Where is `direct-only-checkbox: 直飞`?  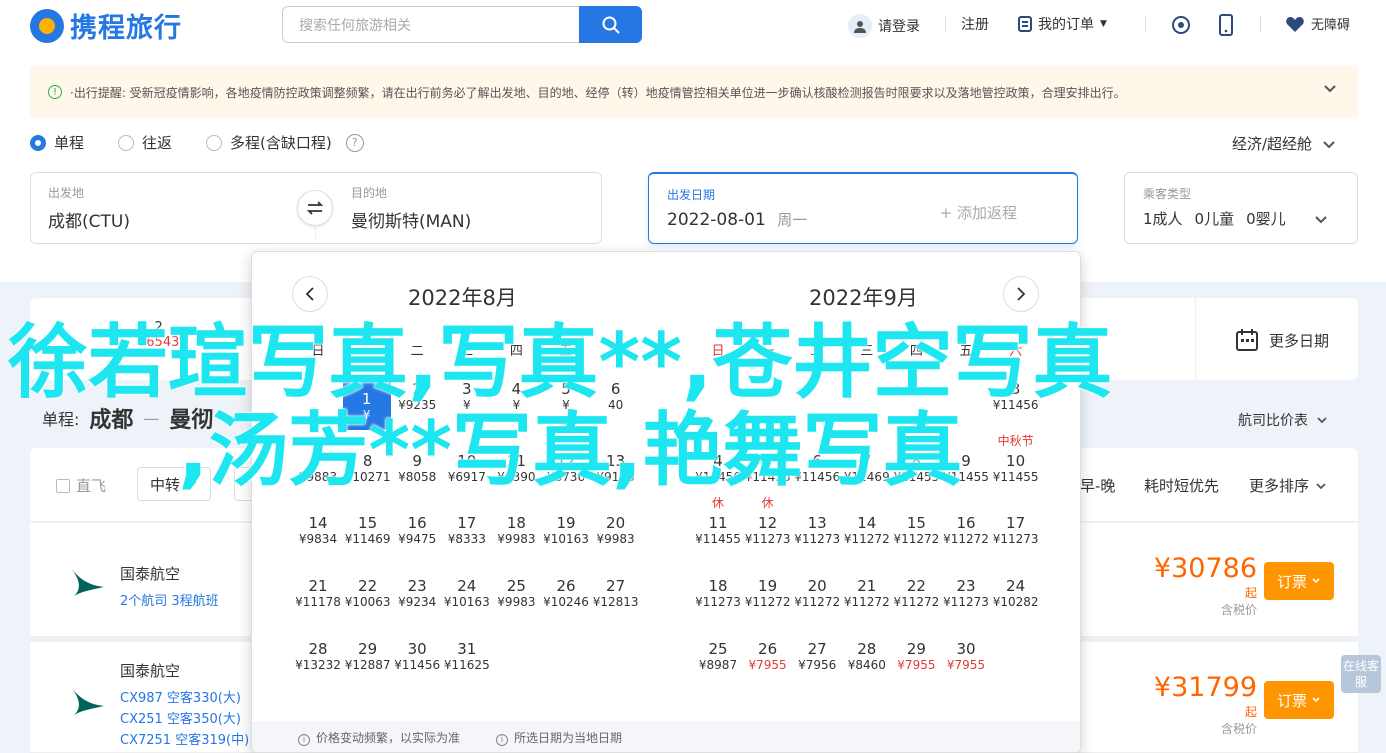 direct-only-checkbox: 直飞 is located at coordinates (81, 485).